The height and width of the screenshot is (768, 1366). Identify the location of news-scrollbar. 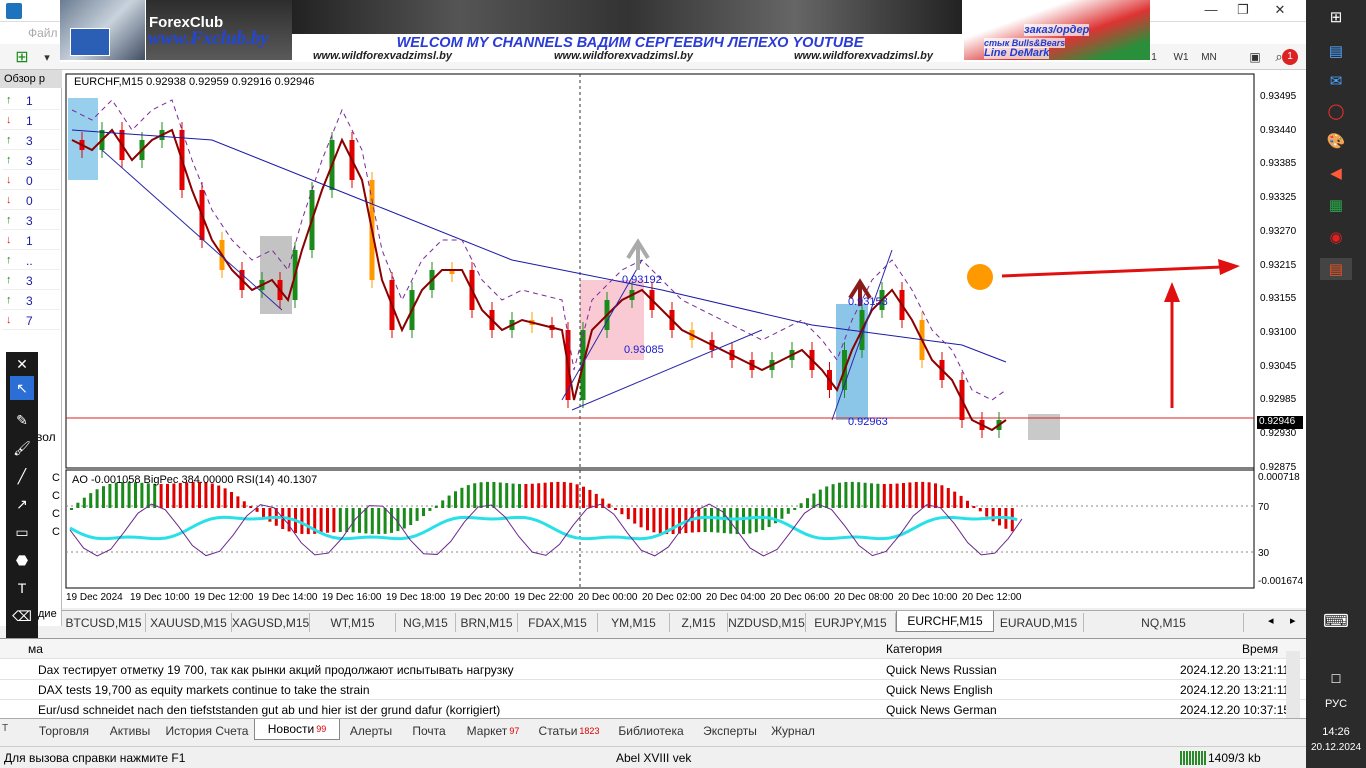
(1293, 686).